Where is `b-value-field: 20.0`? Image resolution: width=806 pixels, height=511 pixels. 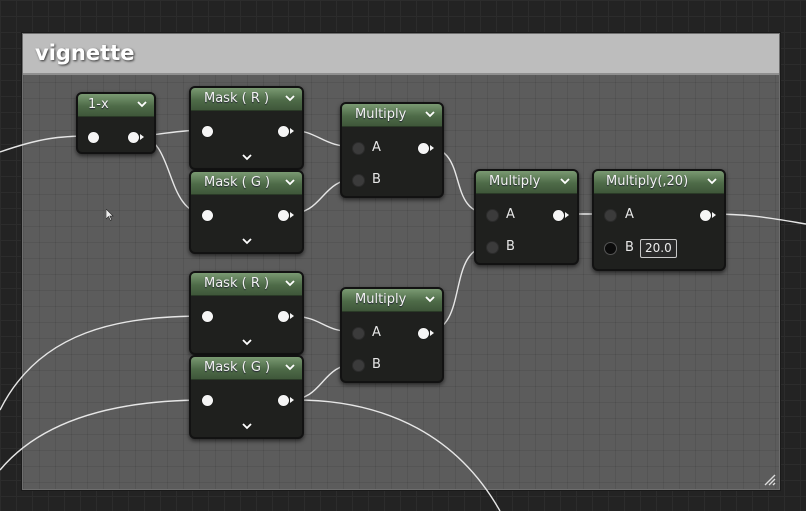 b-value-field: 20.0 is located at coordinates (658, 248).